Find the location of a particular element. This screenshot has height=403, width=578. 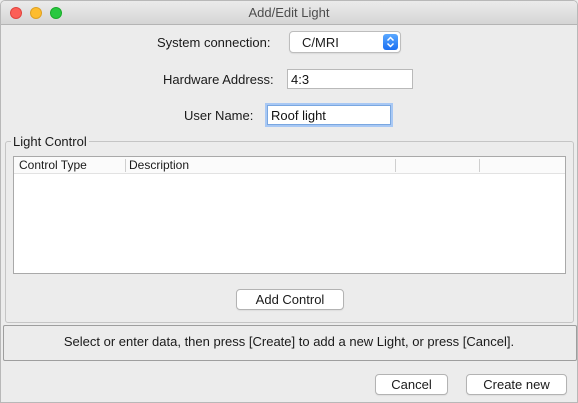

system-connection-select: C/MRI is located at coordinates (345, 42).